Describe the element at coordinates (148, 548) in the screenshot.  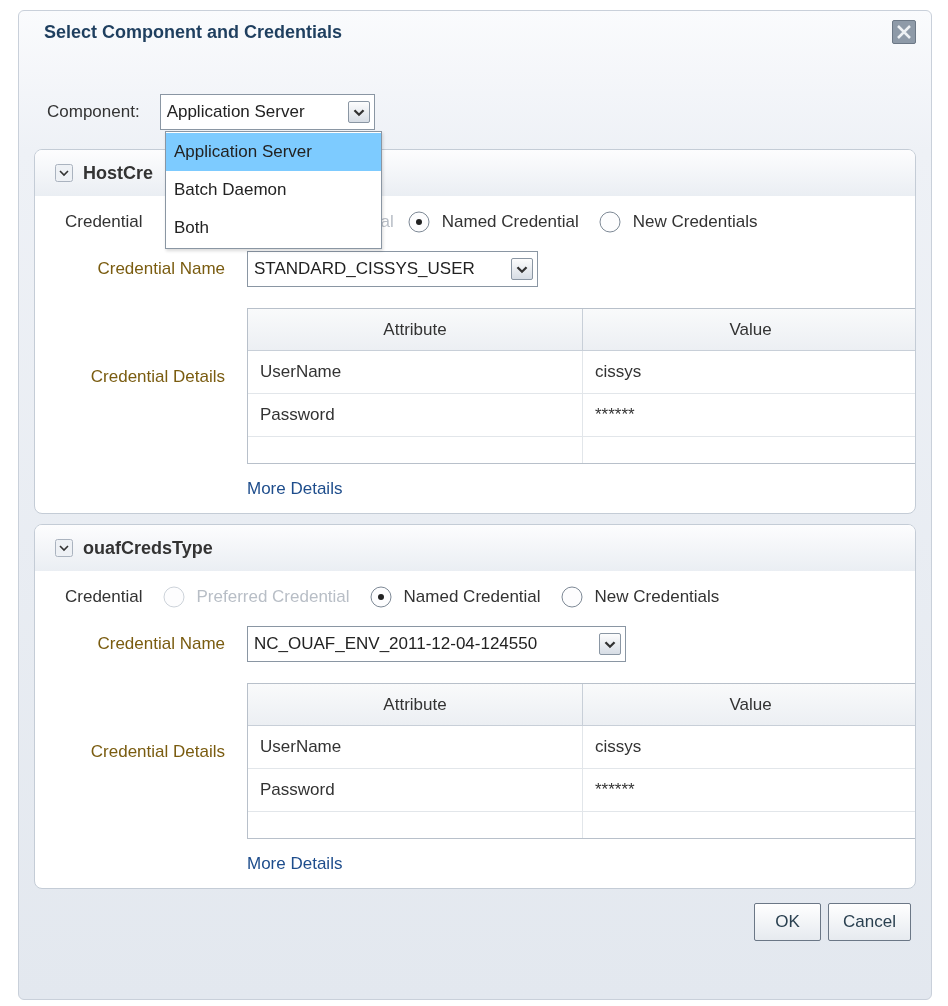
I see `section-title: ouafCredsType` at that location.